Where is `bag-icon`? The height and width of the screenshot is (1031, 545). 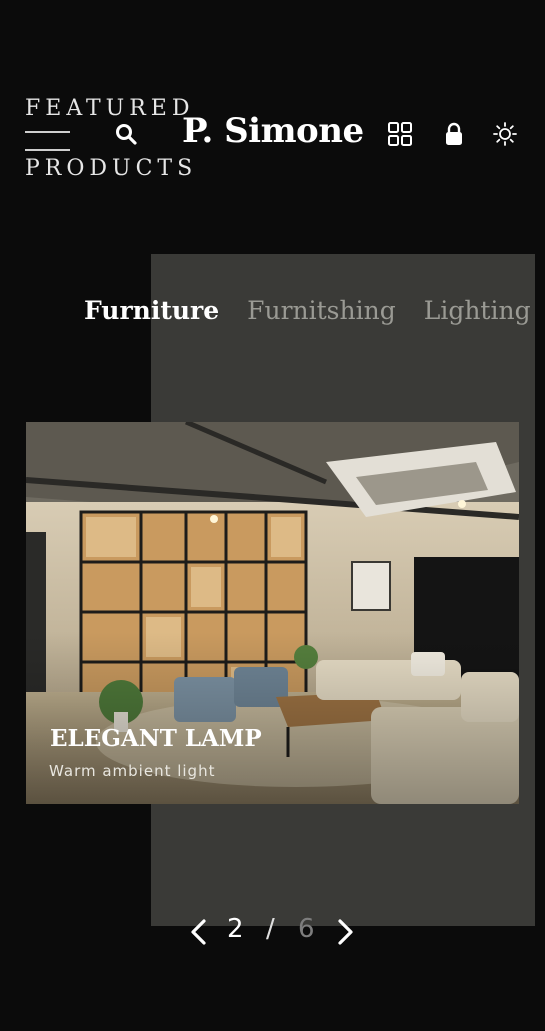
bag-icon is located at coordinates (454, 134).